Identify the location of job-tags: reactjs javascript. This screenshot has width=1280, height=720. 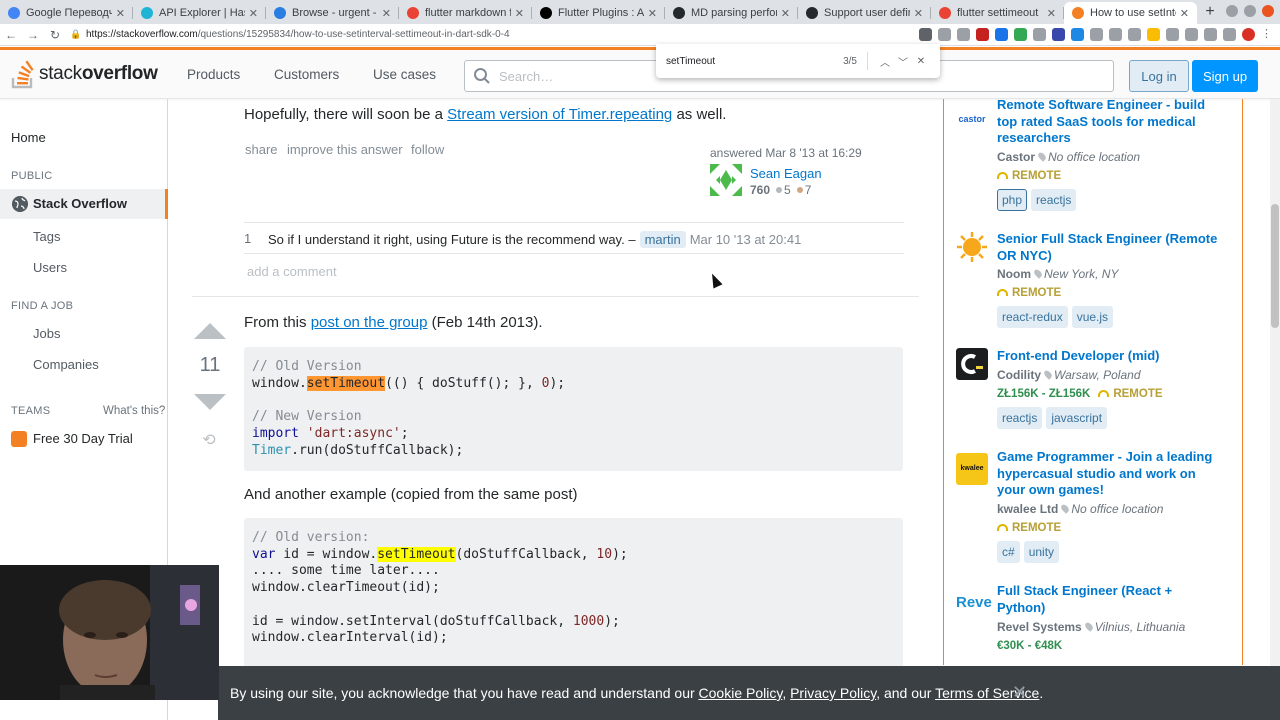
(1052, 418).